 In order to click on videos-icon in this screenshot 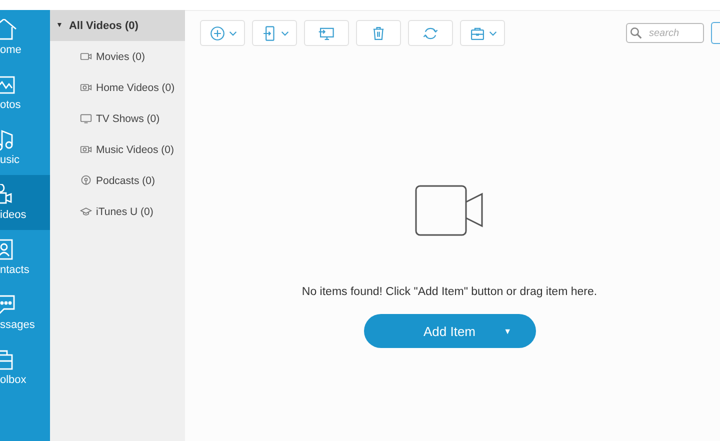, I will do `click(6, 195)`.